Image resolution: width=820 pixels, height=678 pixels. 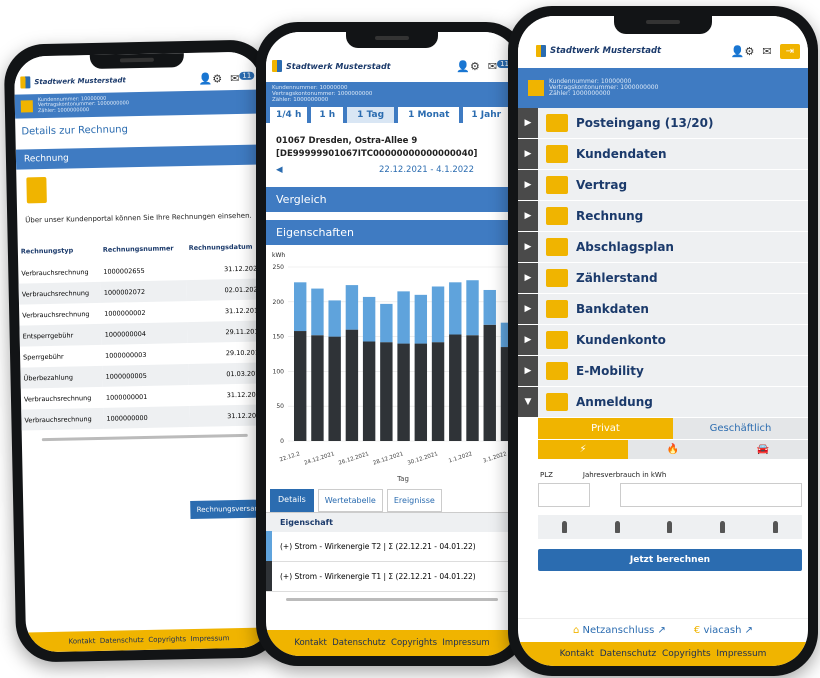 I want to click on tab-year: 1 Jahr, so click(x=486, y=115).